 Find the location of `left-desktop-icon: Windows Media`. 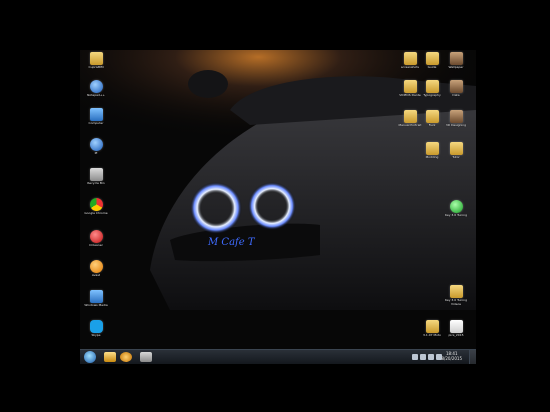

left-desktop-icon: Windows Media is located at coordinates (96, 299).